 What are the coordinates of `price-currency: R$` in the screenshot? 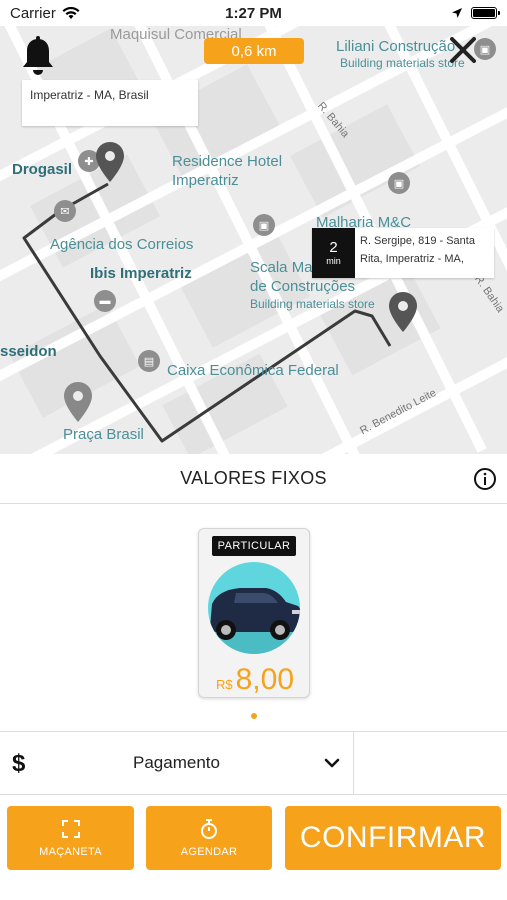 It's located at (224, 684).